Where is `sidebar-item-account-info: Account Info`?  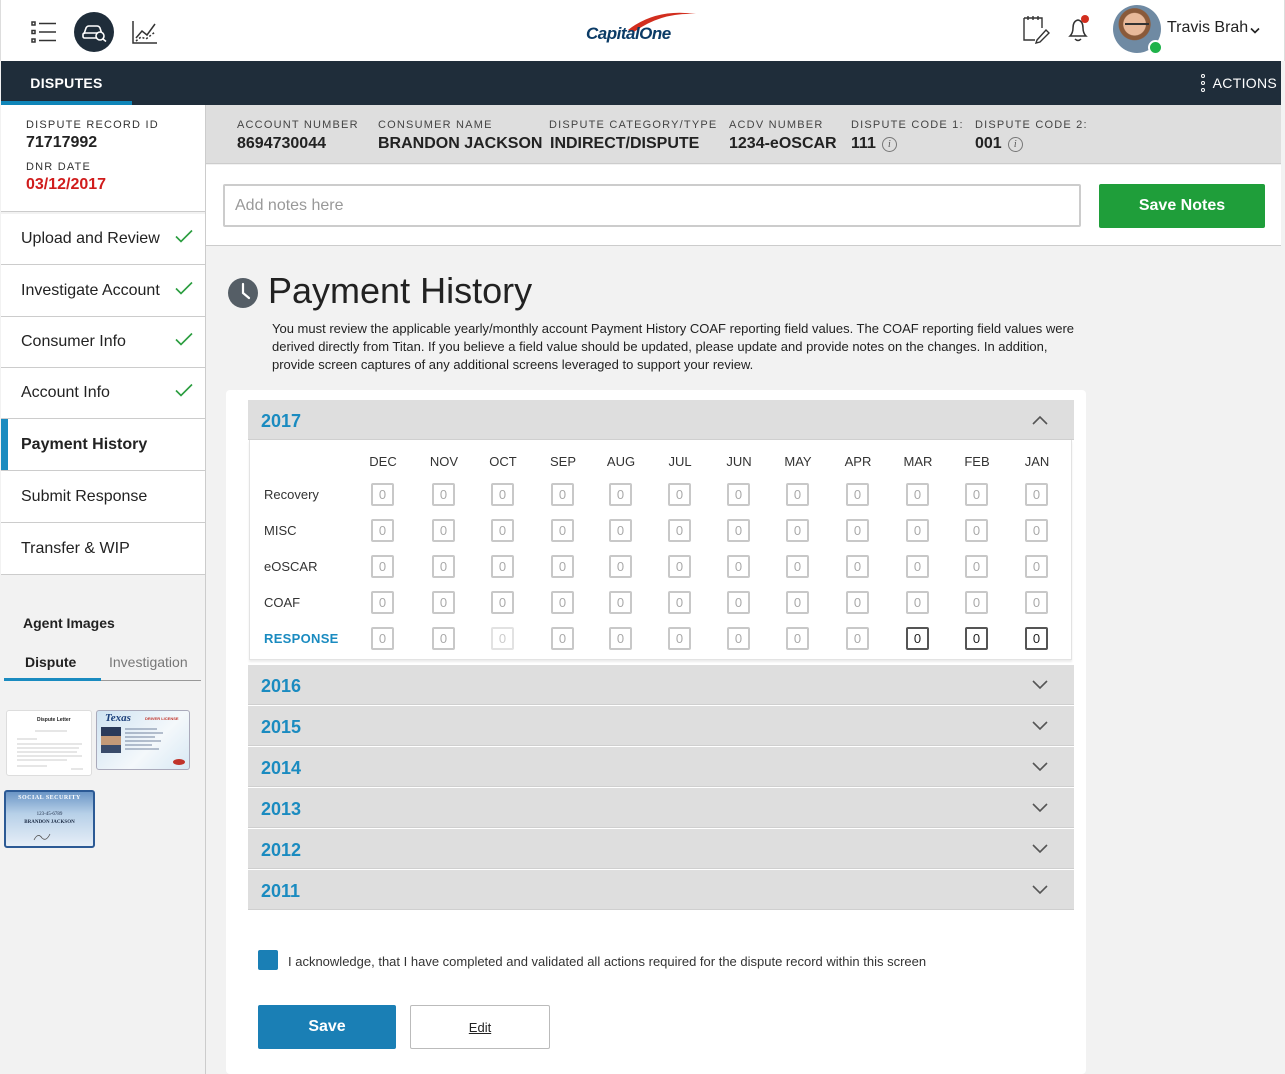 sidebar-item-account-info: Account Info is located at coordinates (103, 393).